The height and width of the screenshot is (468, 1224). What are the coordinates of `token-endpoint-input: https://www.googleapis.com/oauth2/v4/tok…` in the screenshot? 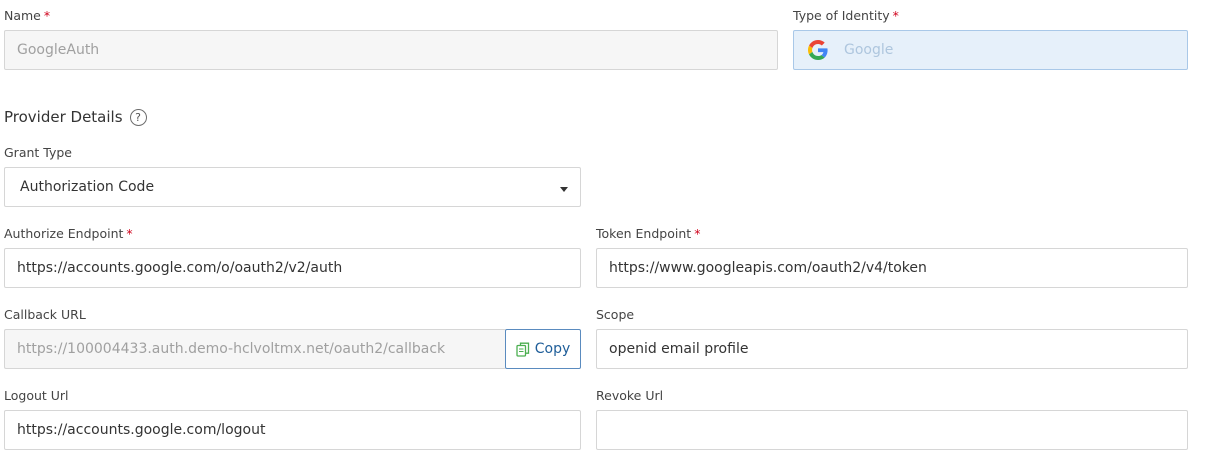 It's located at (892, 268).